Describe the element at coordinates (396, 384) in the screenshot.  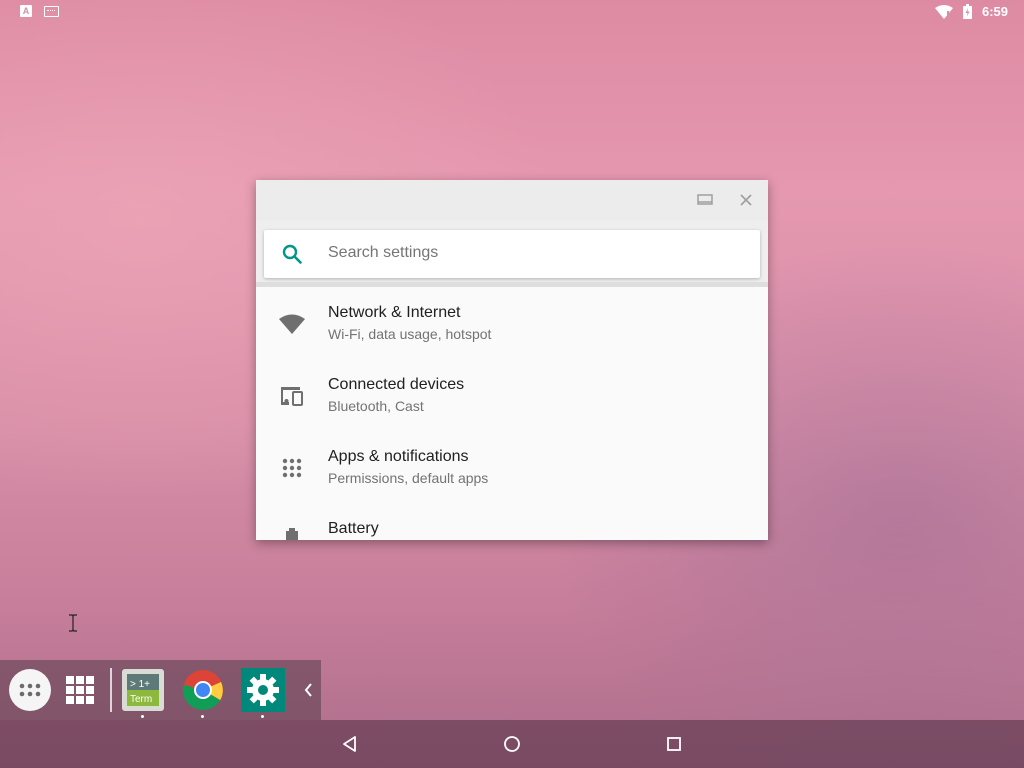
I see `item-title: Connected devices` at that location.